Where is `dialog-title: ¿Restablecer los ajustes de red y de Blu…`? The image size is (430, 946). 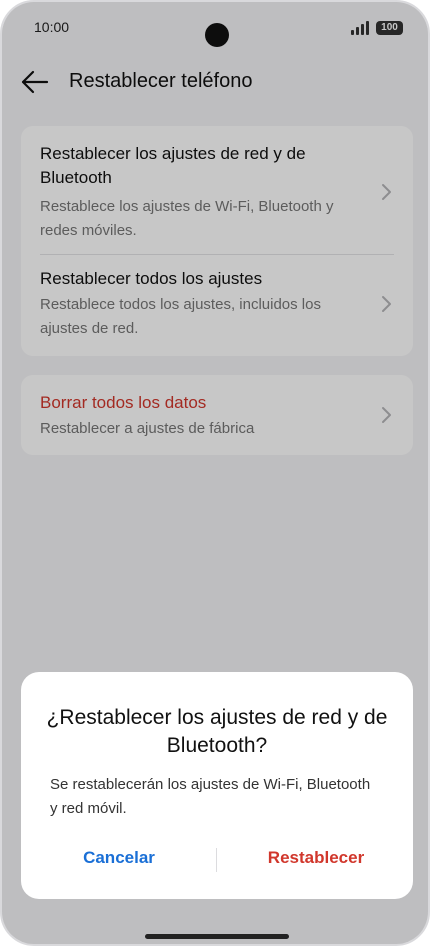 dialog-title: ¿Restablecer los ajustes de red y de Blu… is located at coordinates (217, 731).